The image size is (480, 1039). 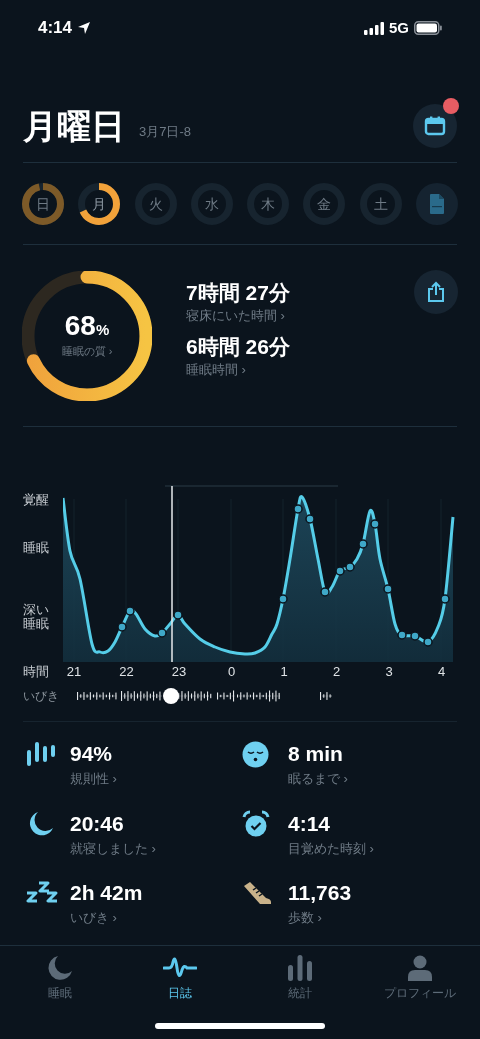 I want to click on day-button: 木, so click(x=268, y=204).